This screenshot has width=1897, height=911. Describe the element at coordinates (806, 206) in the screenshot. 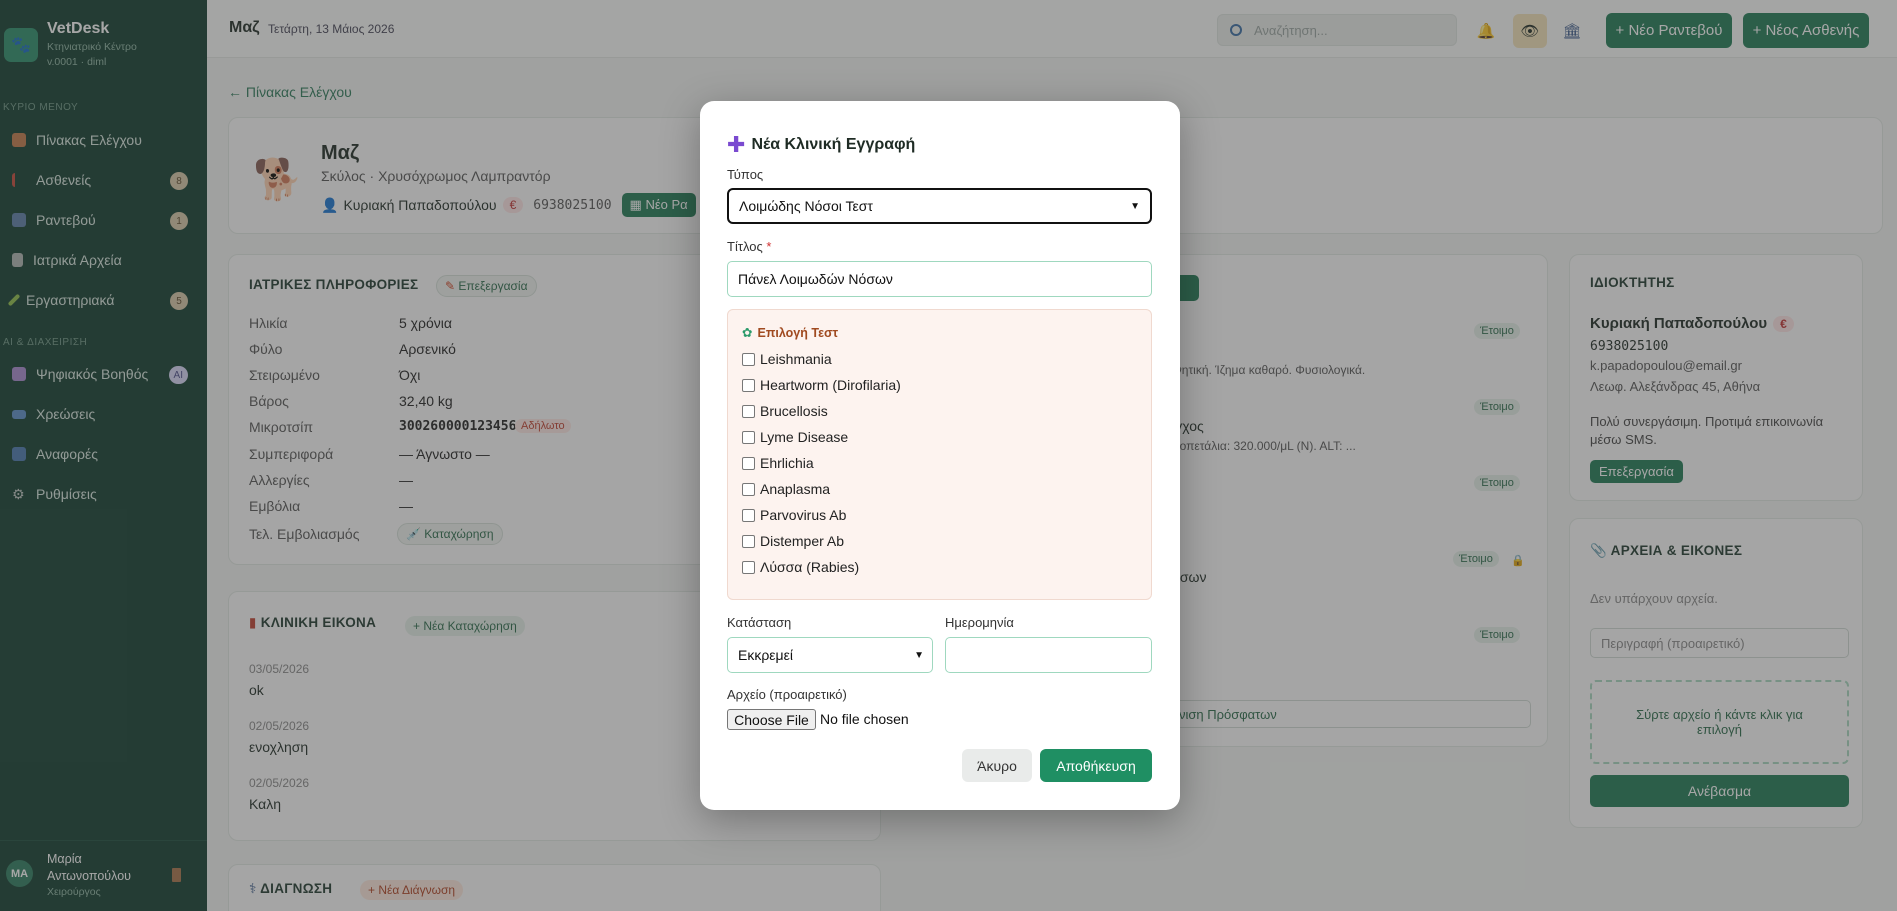

I see `type-selected-value: Λοιμώδης Νόσοι Τεστ` at that location.